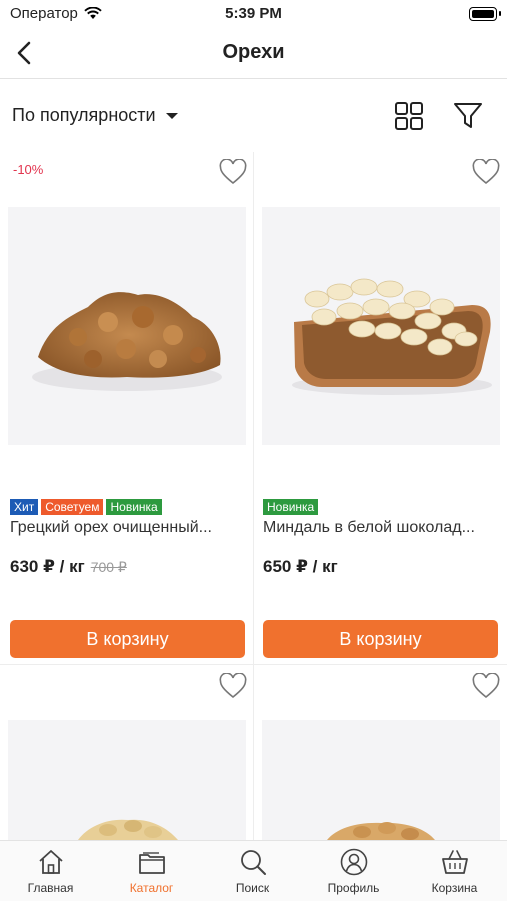  I want to click on badge-list: Новинка, so click(291, 507).